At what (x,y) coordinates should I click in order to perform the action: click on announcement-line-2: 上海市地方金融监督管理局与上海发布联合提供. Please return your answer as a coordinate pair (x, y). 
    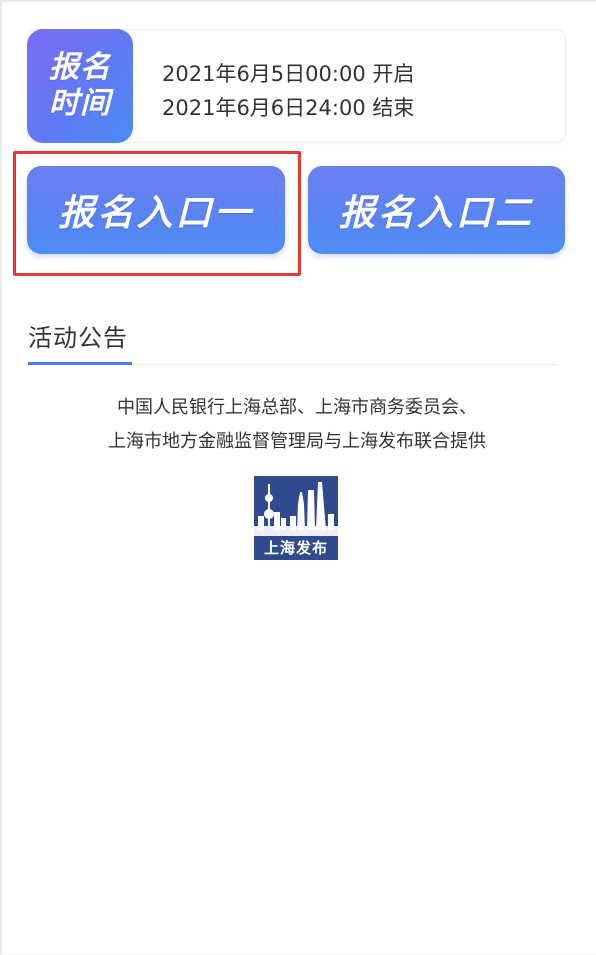
    Looking at the image, I should click on (297, 441).